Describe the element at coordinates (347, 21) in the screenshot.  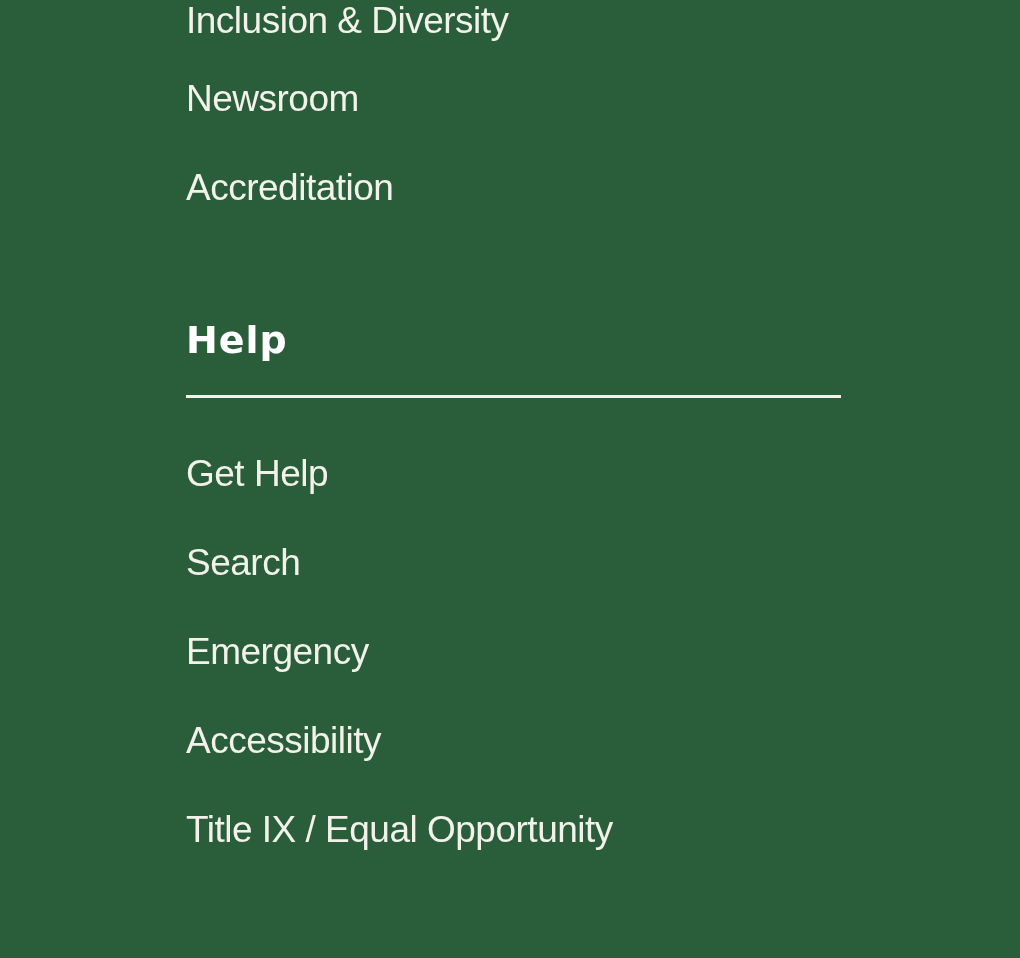
I see `footer-link: Inclusion & Diversity` at that location.